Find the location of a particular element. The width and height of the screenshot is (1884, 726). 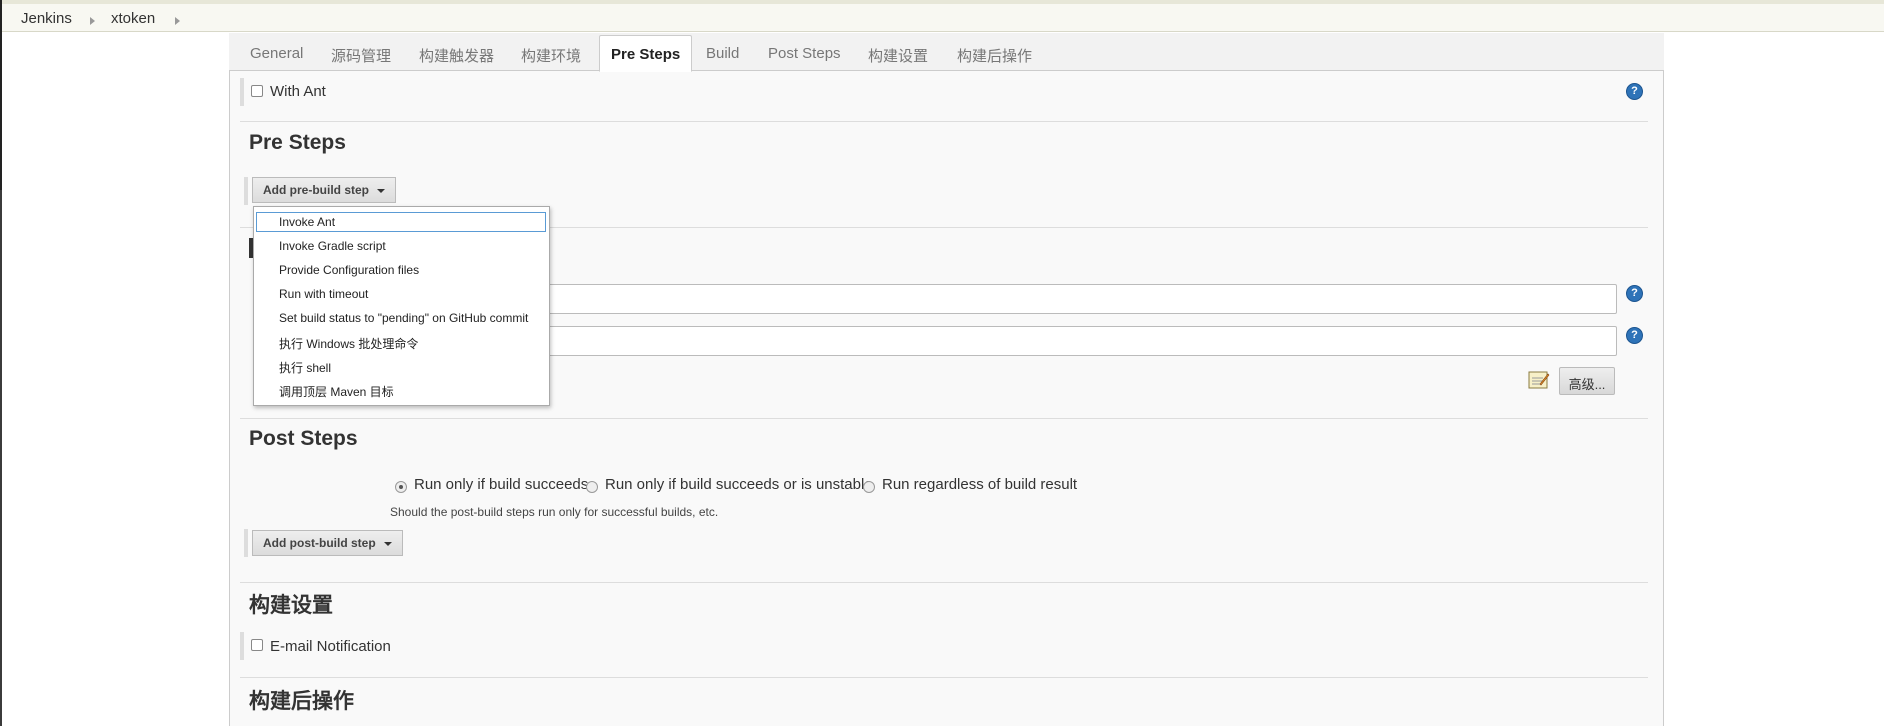

breadcrumb-xtoken: xtoken is located at coordinates (133, 18).